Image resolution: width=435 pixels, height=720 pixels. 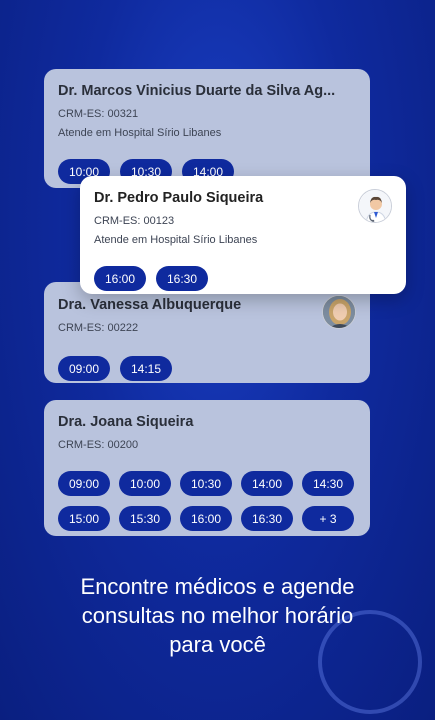 What do you see at coordinates (243, 278) in the screenshot?
I see `time-slots: 16:00 16:30` at bounding box center [243, 278].